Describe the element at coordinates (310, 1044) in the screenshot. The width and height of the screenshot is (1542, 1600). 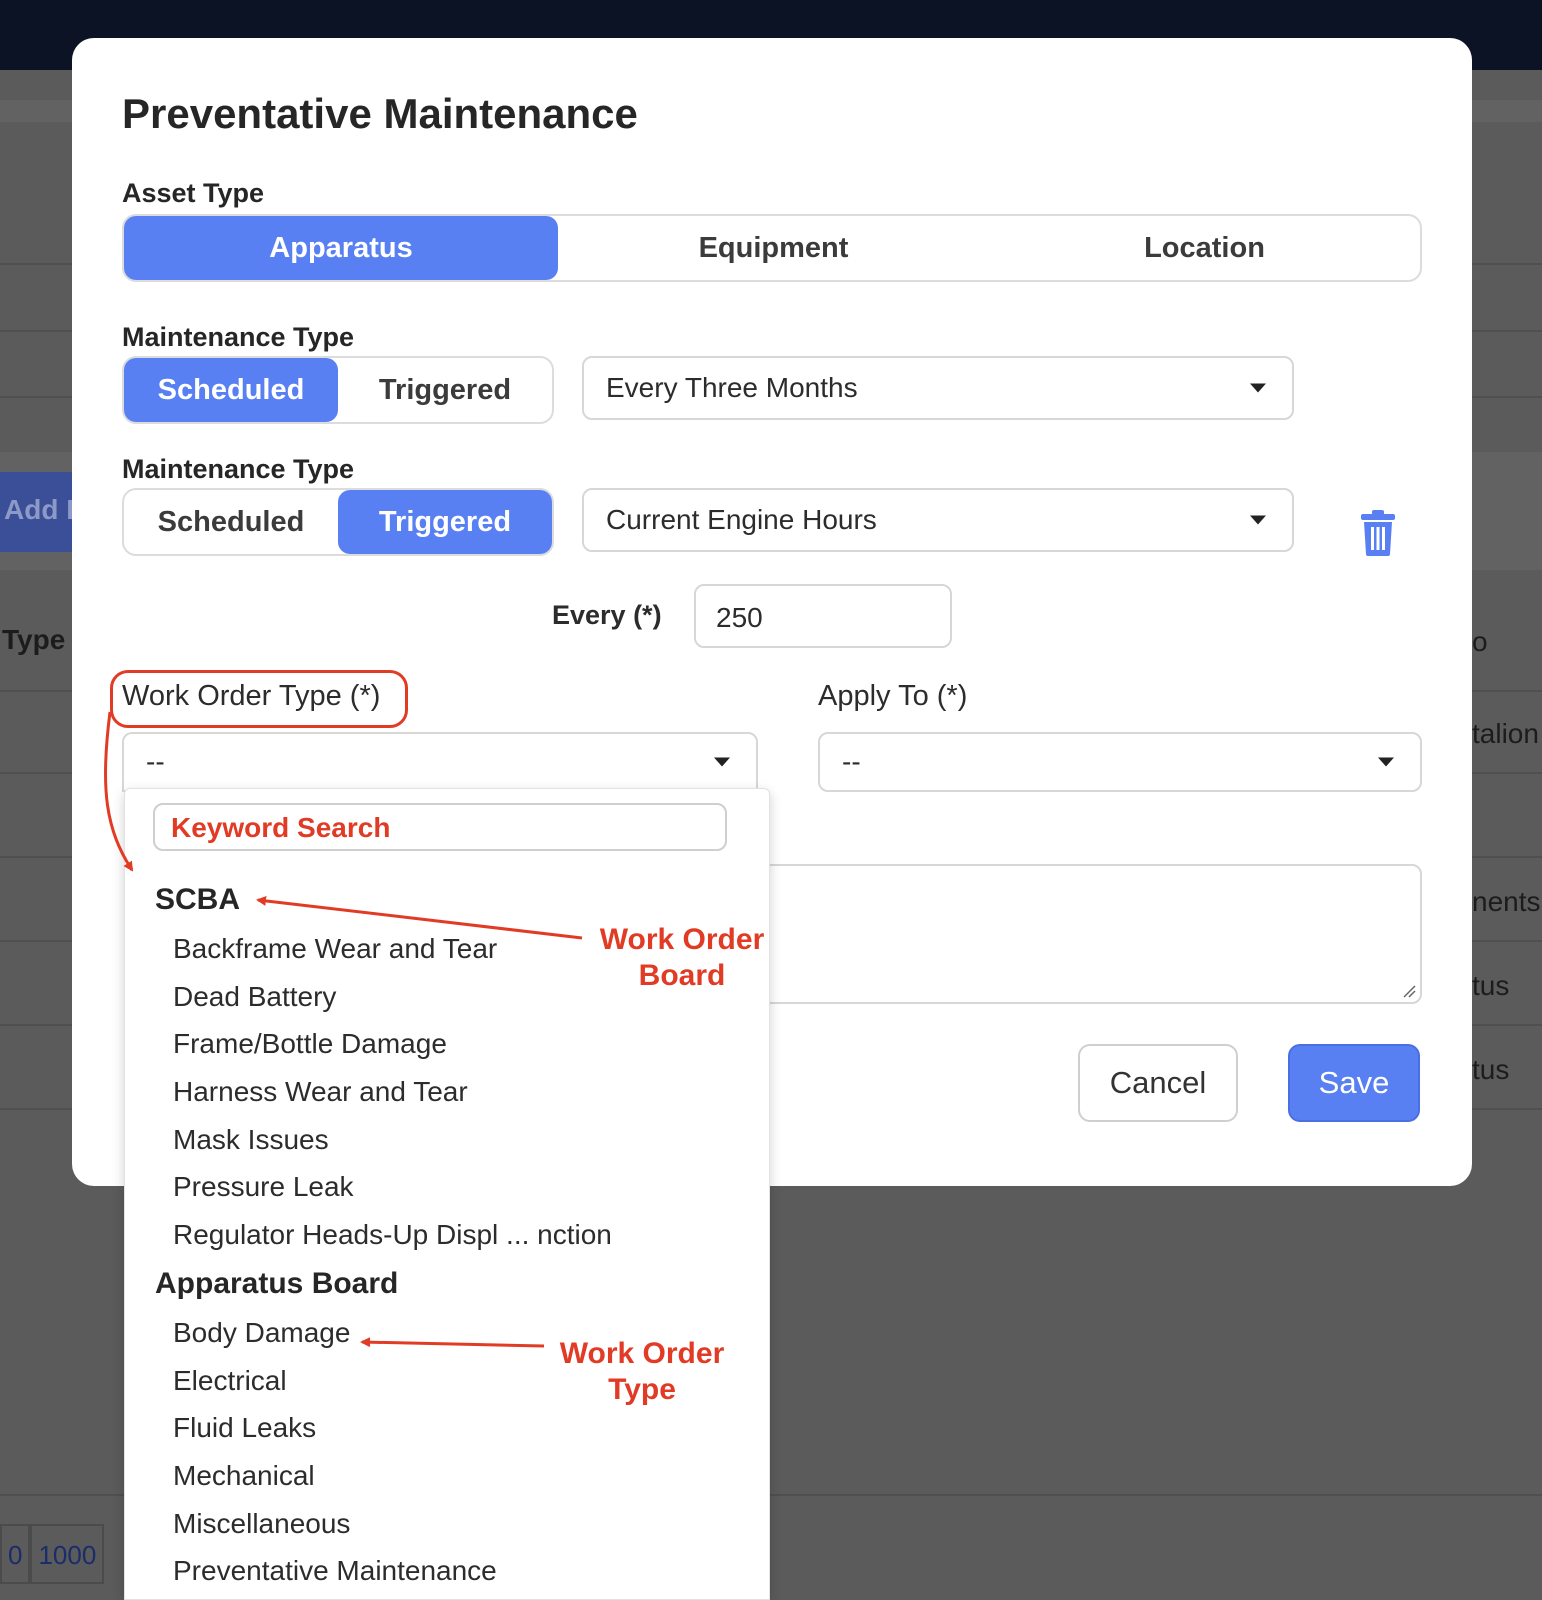
I see `dropdown-option: Frame/Bottle Damage` at that location.